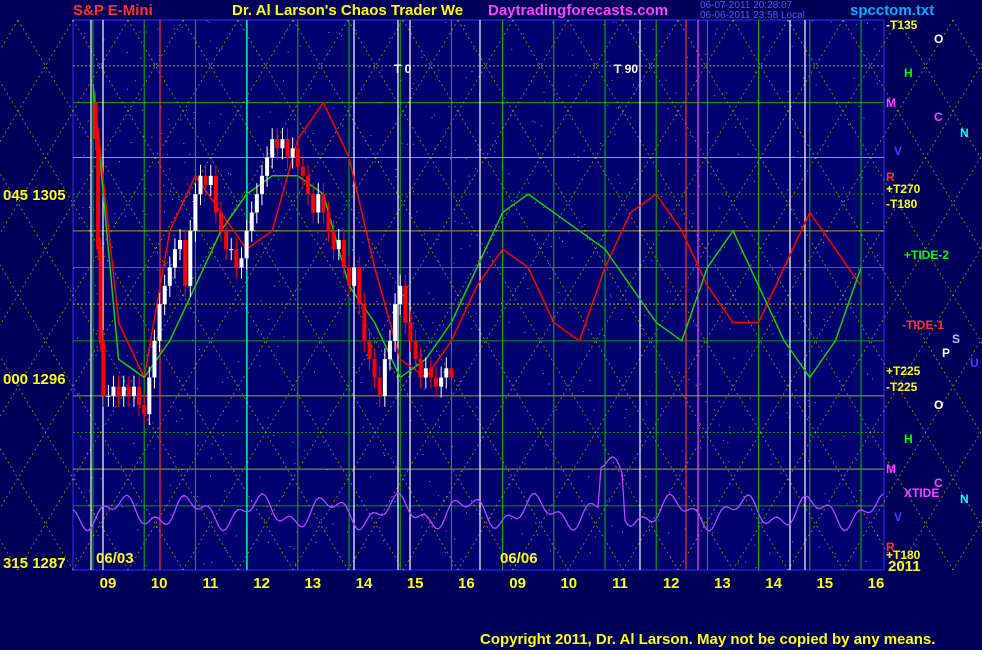 The height and width of the screenshot is (650, 982). Describe the element at coordinates (108, 583) in the screenshot. I see `hour-tick-label: 09` at that location.